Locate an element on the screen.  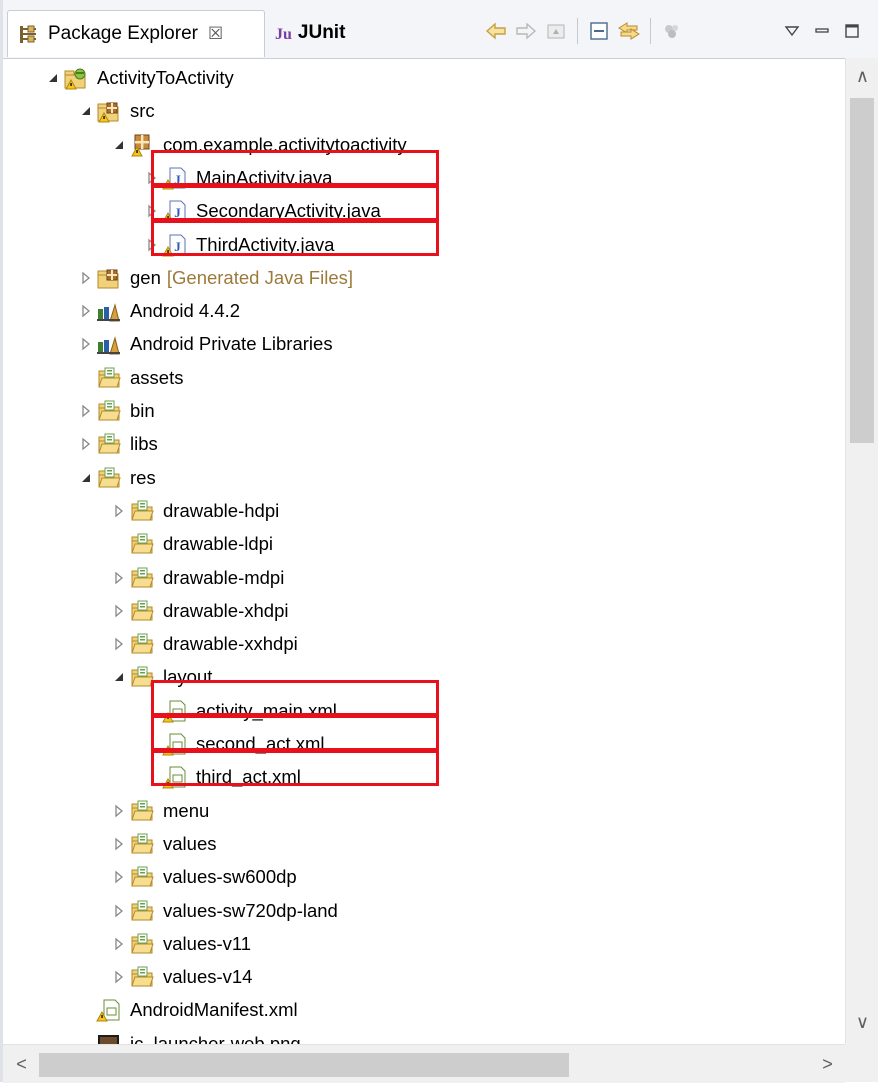
vertical-scrollbar: ∧ ∨ is located at coordinates (861, 551).